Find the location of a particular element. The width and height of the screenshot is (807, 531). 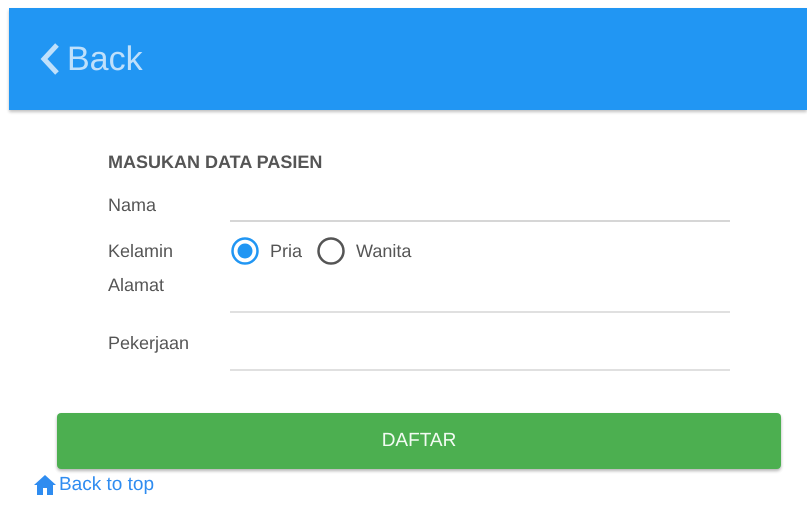

back-button: Back is located at coordinates (91, 59).